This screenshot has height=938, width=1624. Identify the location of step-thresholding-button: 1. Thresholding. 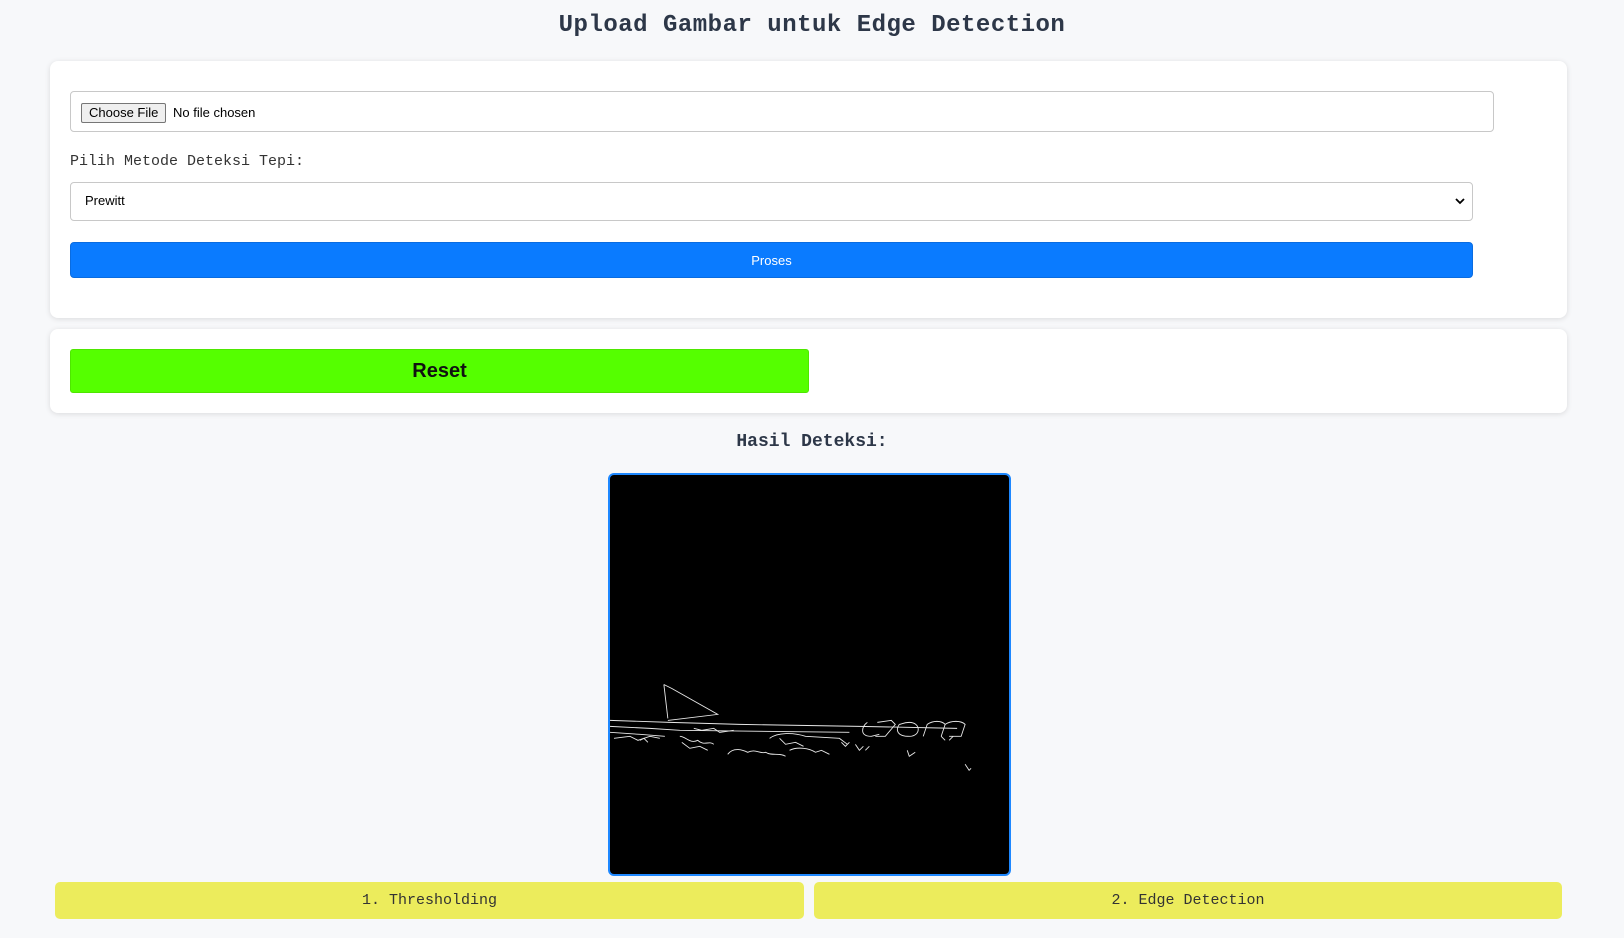
(429, 900).